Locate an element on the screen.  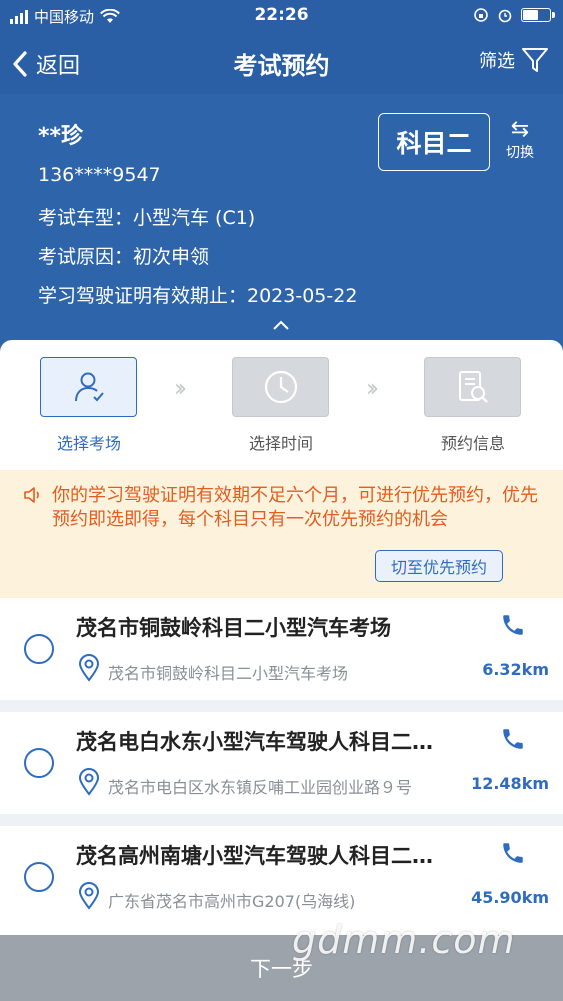
step-label-time: 选择时间 is located at coordinates (280, 443).